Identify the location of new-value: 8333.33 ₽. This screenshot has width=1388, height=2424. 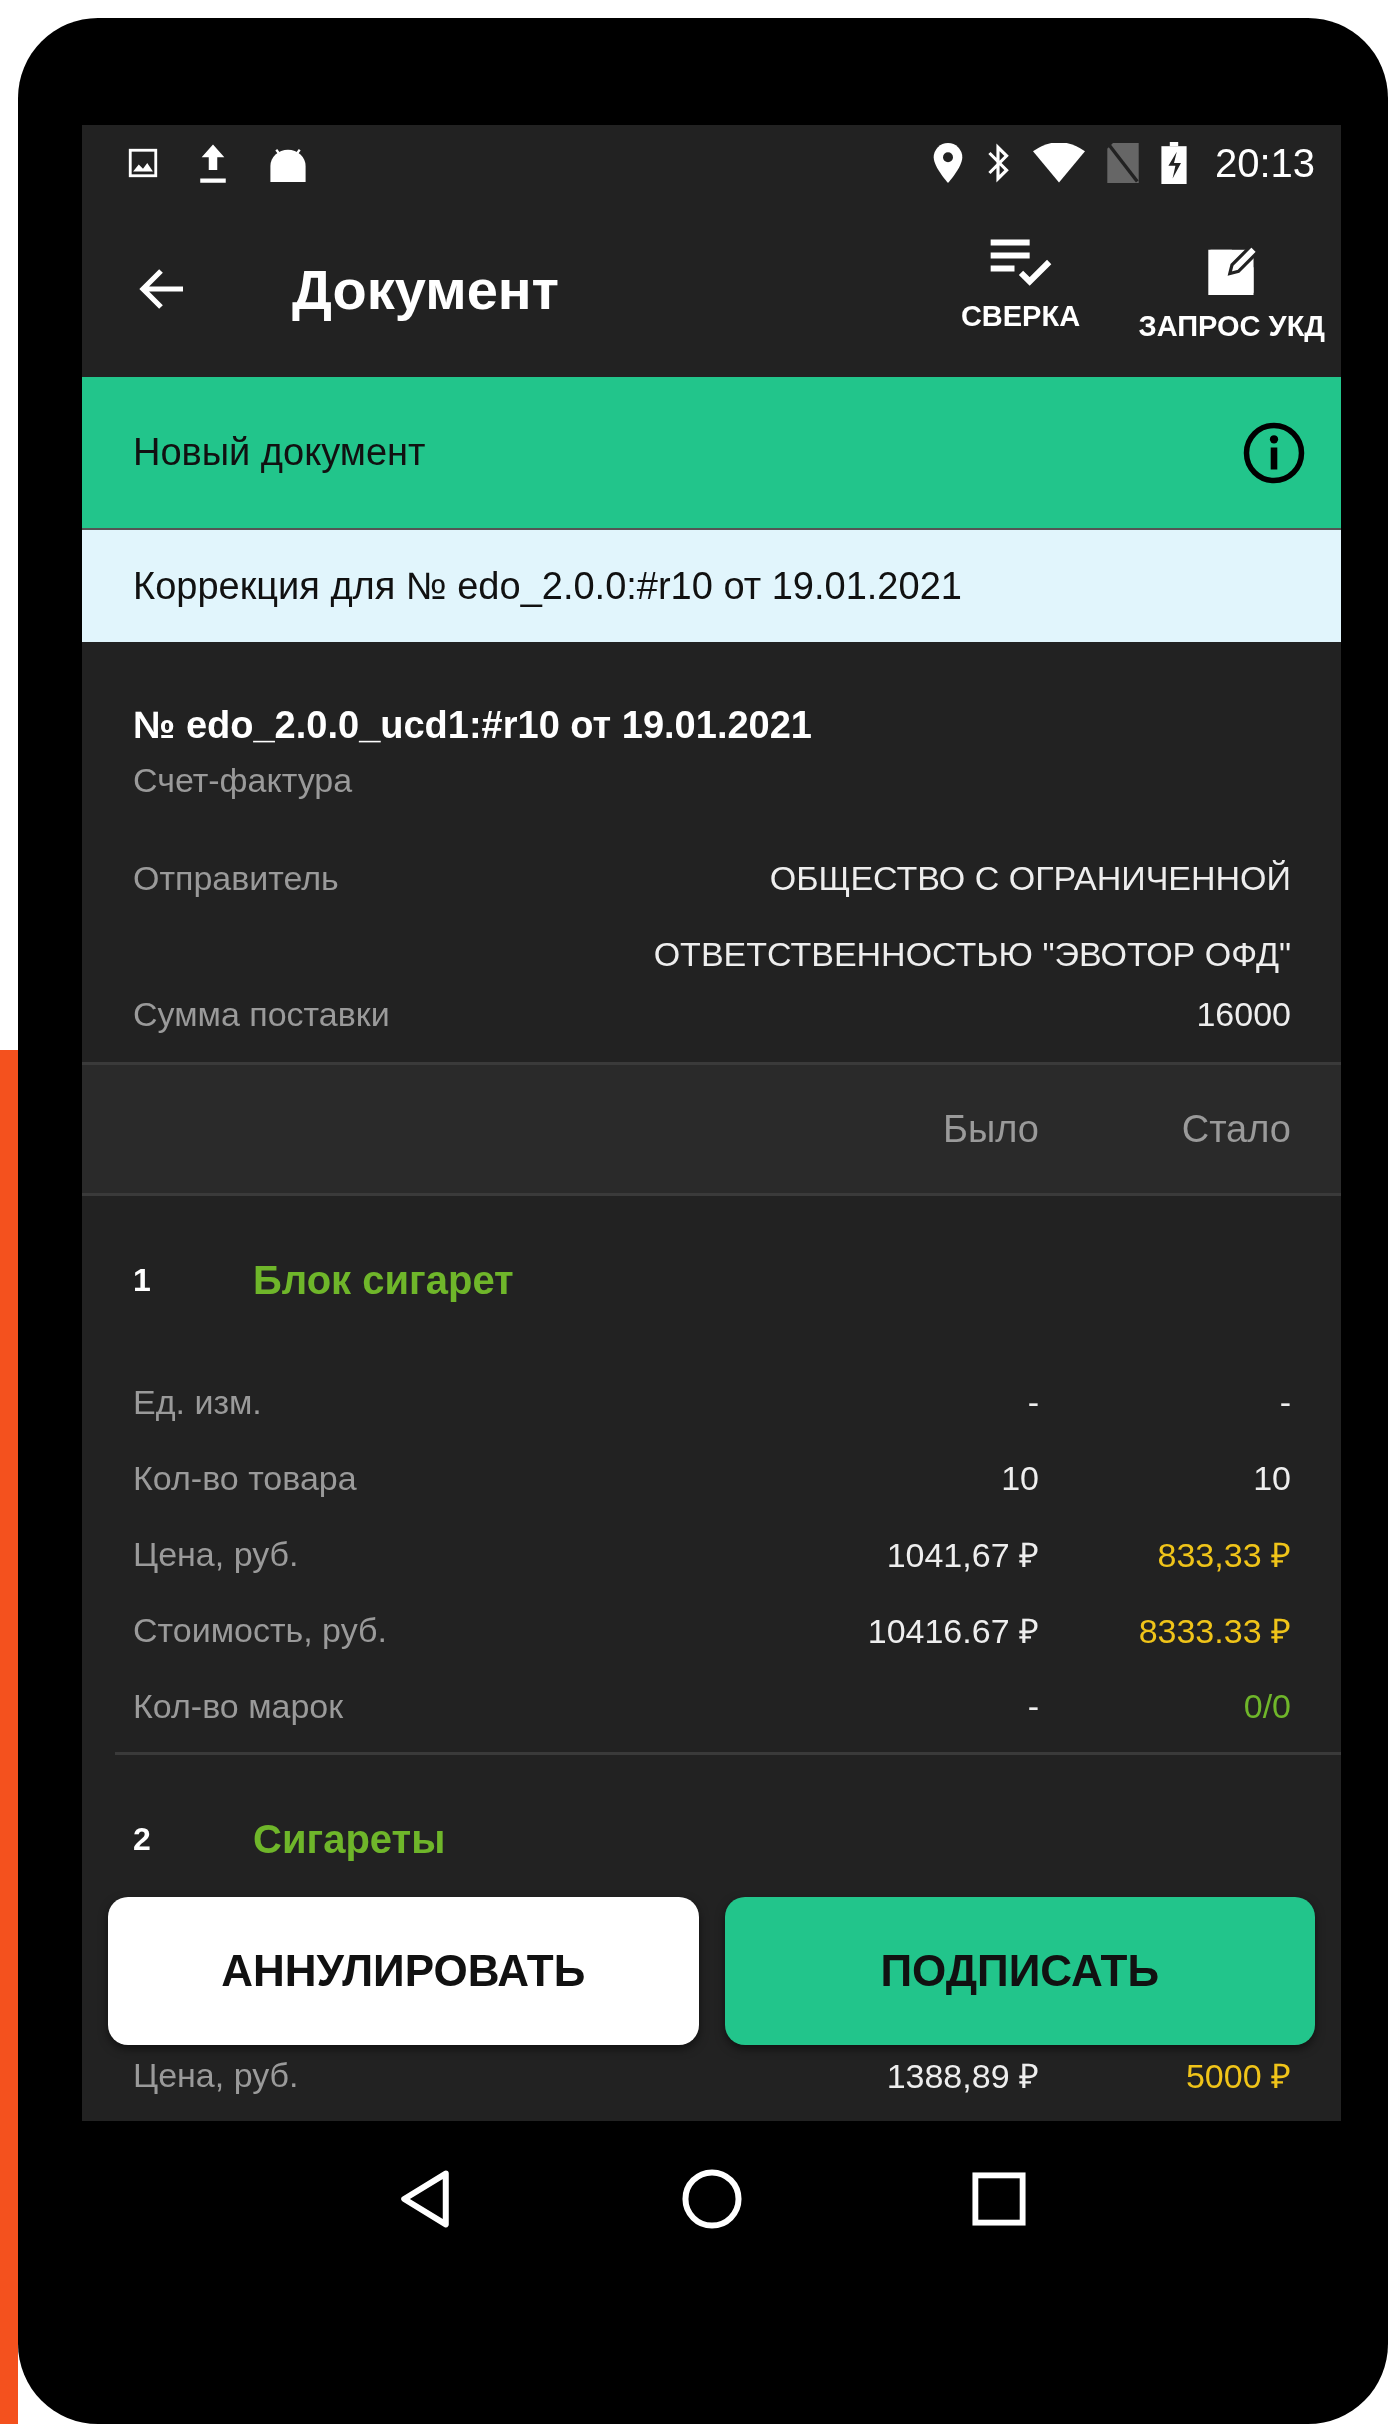
(1214, 1631).